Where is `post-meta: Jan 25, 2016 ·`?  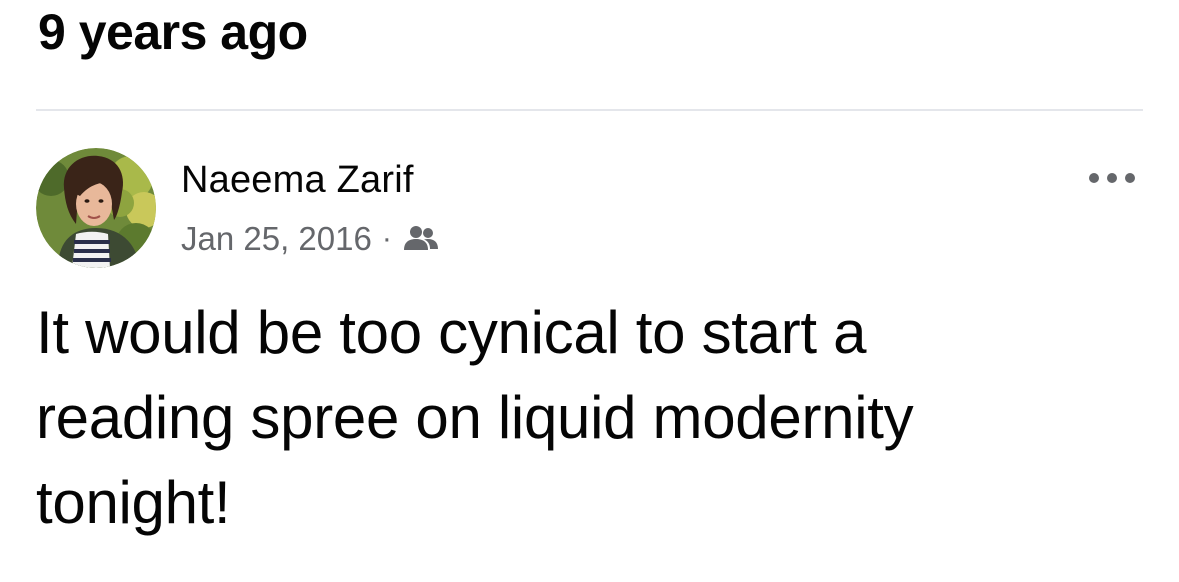 post-meta: Jan 25, 2016 · is located at coordinates (309, 239).